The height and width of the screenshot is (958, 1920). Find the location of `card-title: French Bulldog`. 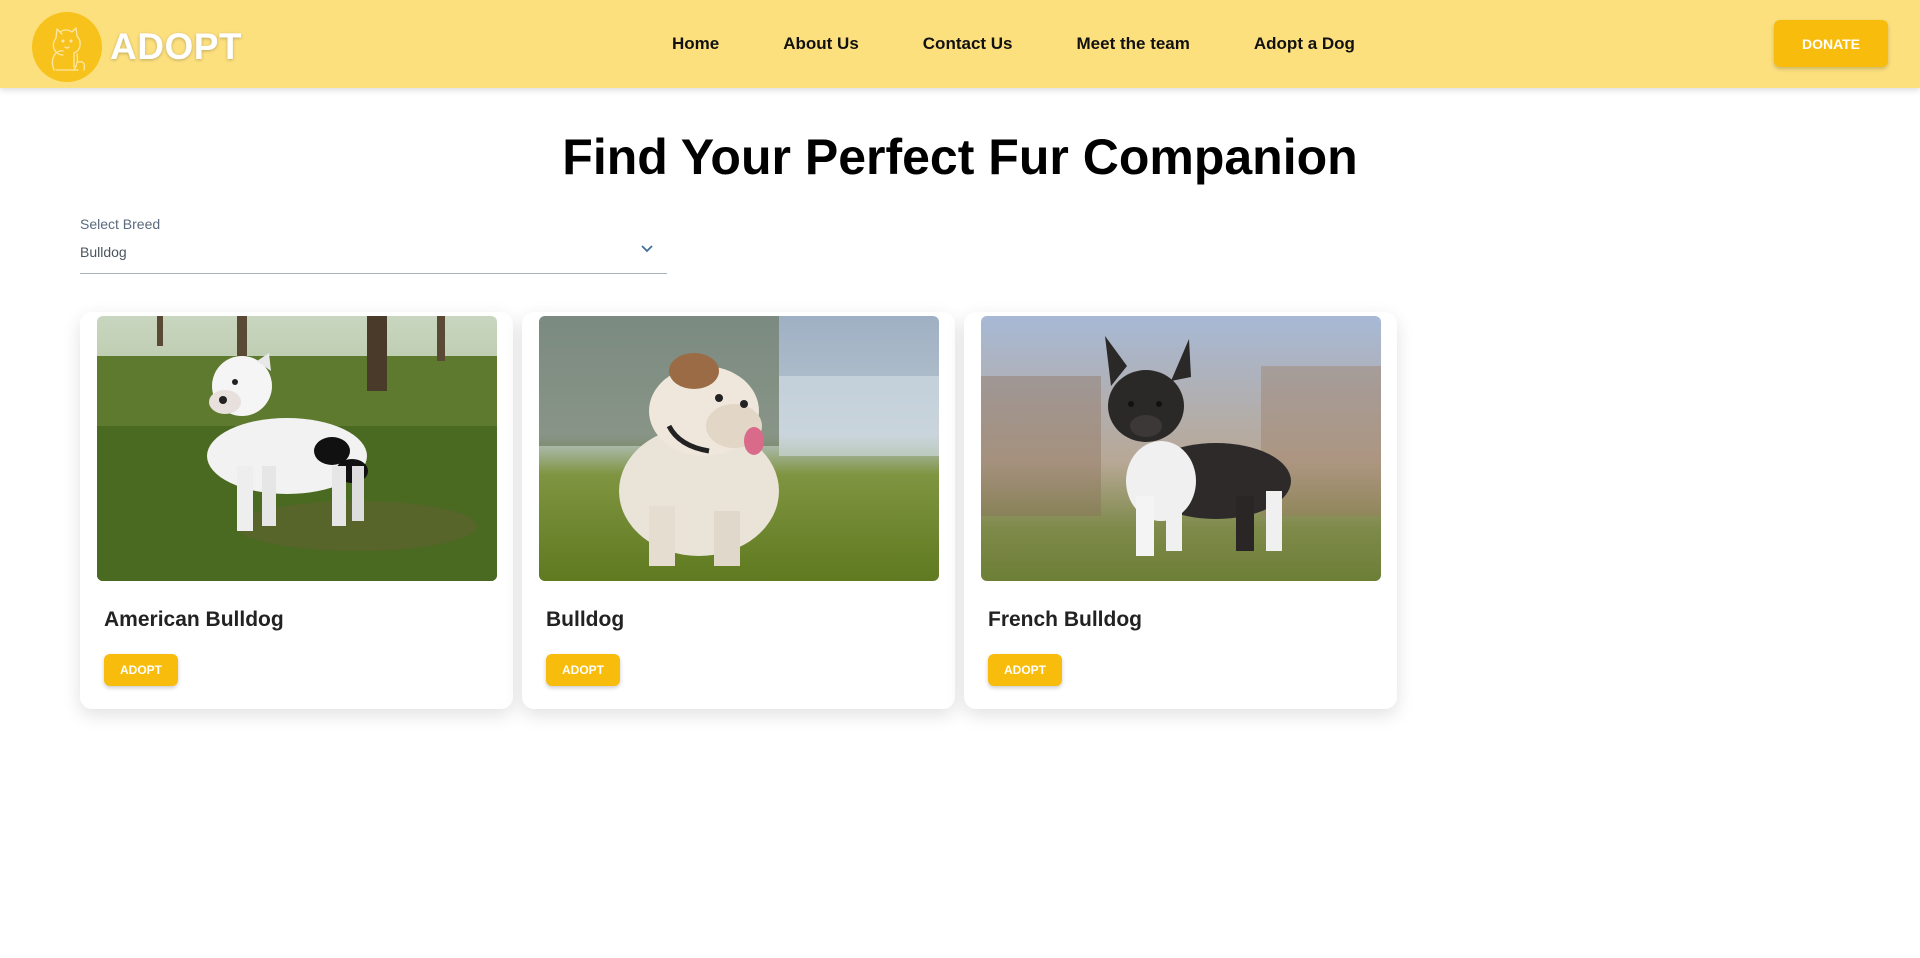

card-title: French Bulldog is located at coordinates (1065, 619).